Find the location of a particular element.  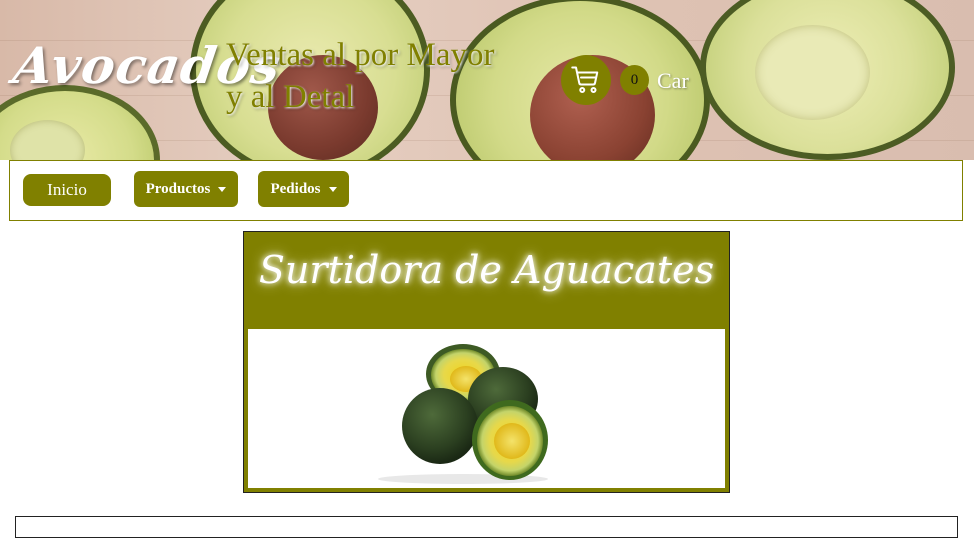

nav-productos-label: Productos is located at coordinates (178, 188).